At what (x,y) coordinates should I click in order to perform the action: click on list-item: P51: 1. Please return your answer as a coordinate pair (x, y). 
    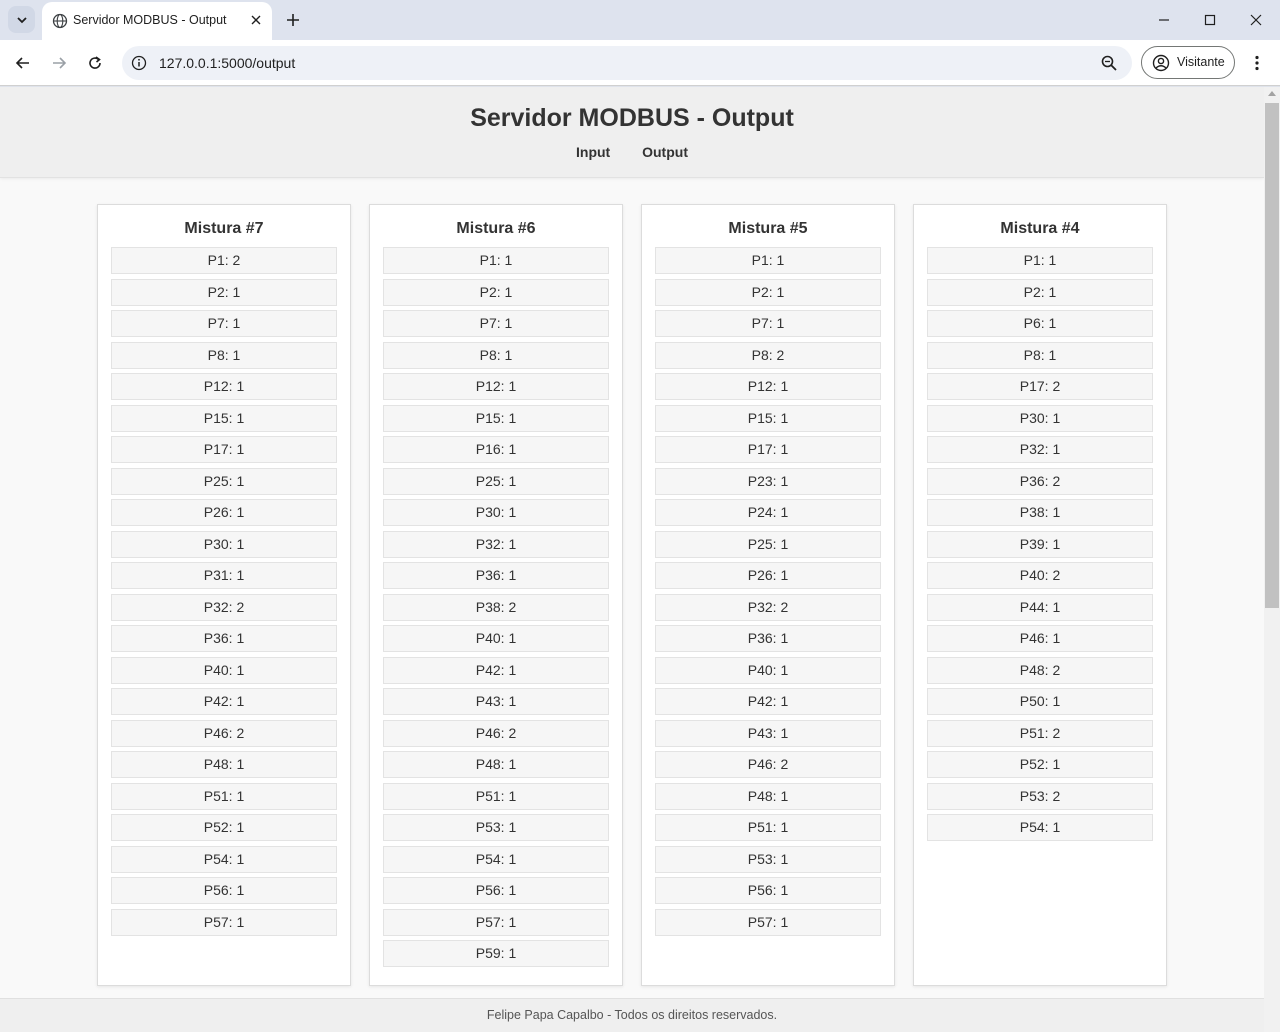
    Looking at the image, I should click on (768, 827).